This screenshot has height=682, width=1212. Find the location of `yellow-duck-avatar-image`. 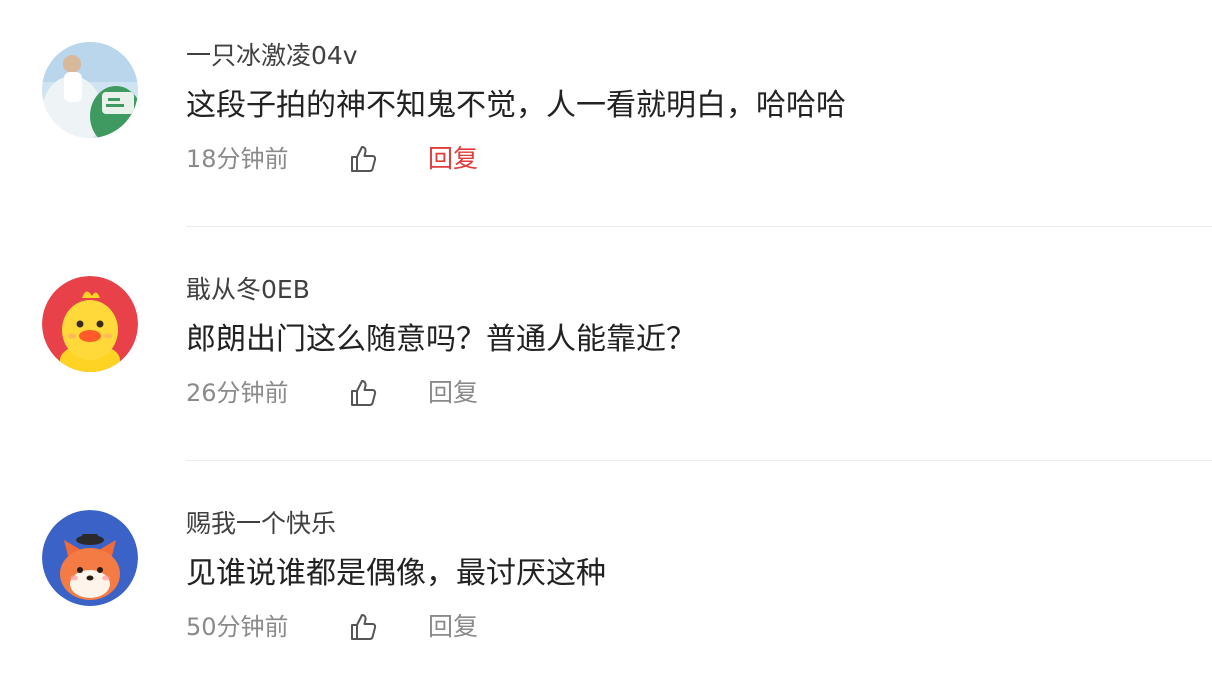

yellow-duck-avatar-image is located at coordinates (90, 324).